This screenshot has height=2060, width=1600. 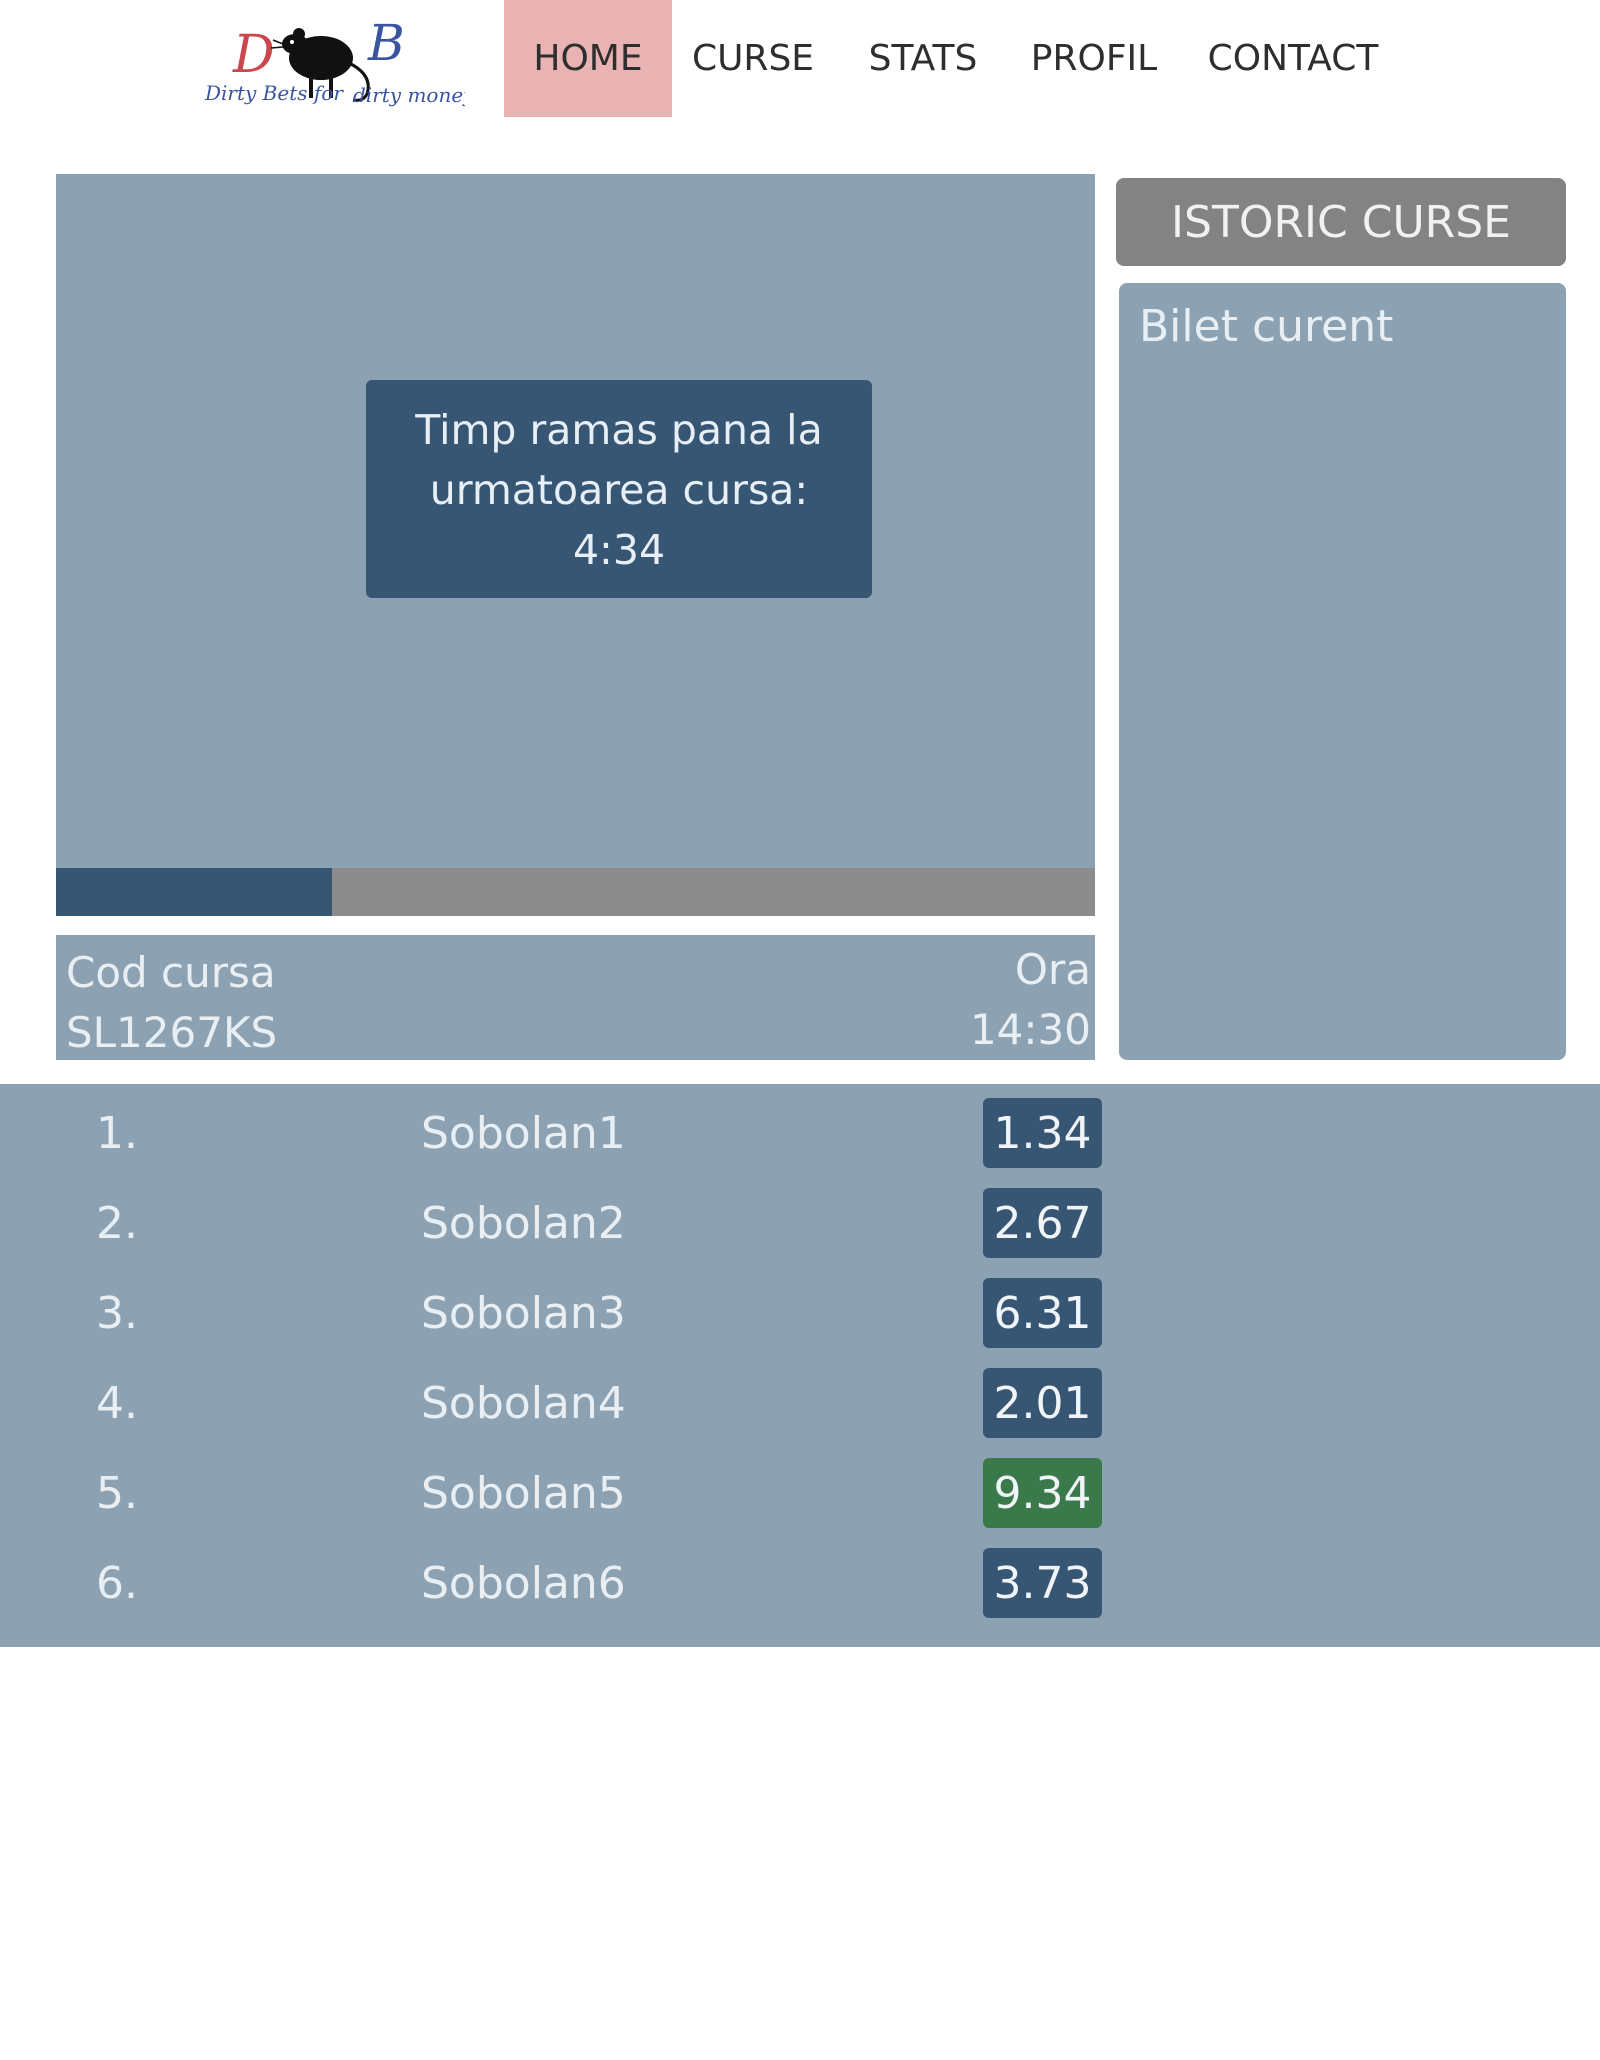 I want to click on odds-row: 3. Sobolan3 6.31, so click(x=800, y=1314).